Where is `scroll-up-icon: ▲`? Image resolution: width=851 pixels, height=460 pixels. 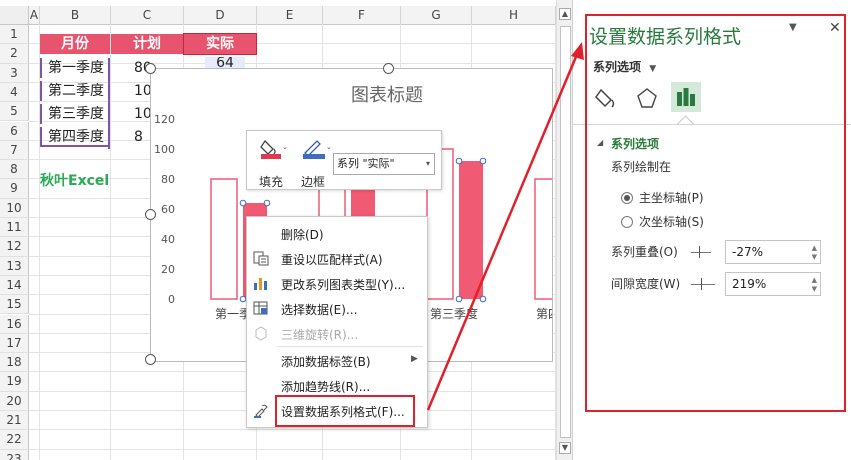
scroll-up-icon: ▲ is located at coordinates (565, 14).